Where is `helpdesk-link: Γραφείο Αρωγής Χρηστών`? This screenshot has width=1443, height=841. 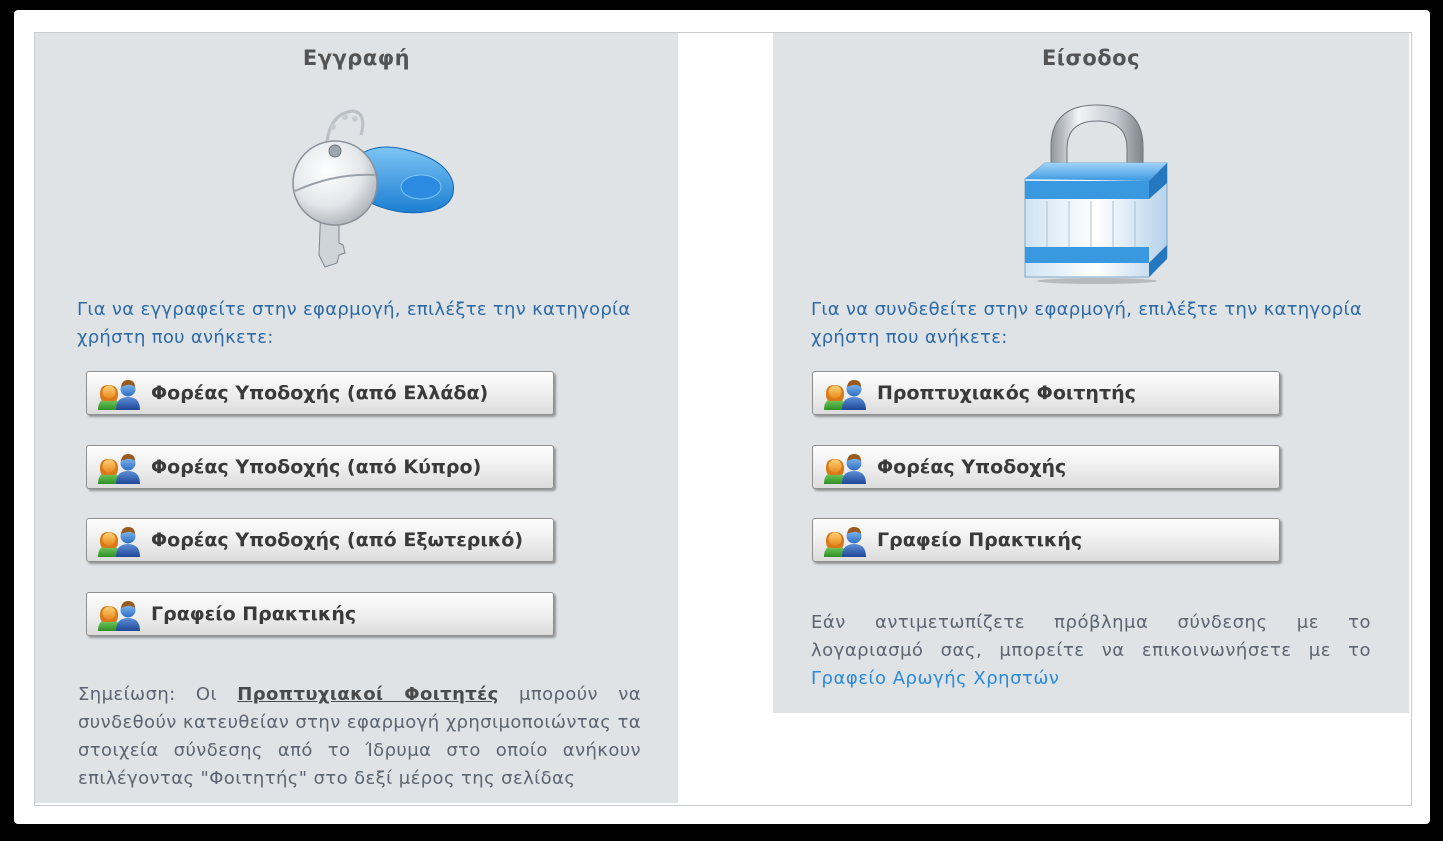 helpdesk-link: Γραφείο Αρωγής Χρηστών is located at coordinates (935, 678).